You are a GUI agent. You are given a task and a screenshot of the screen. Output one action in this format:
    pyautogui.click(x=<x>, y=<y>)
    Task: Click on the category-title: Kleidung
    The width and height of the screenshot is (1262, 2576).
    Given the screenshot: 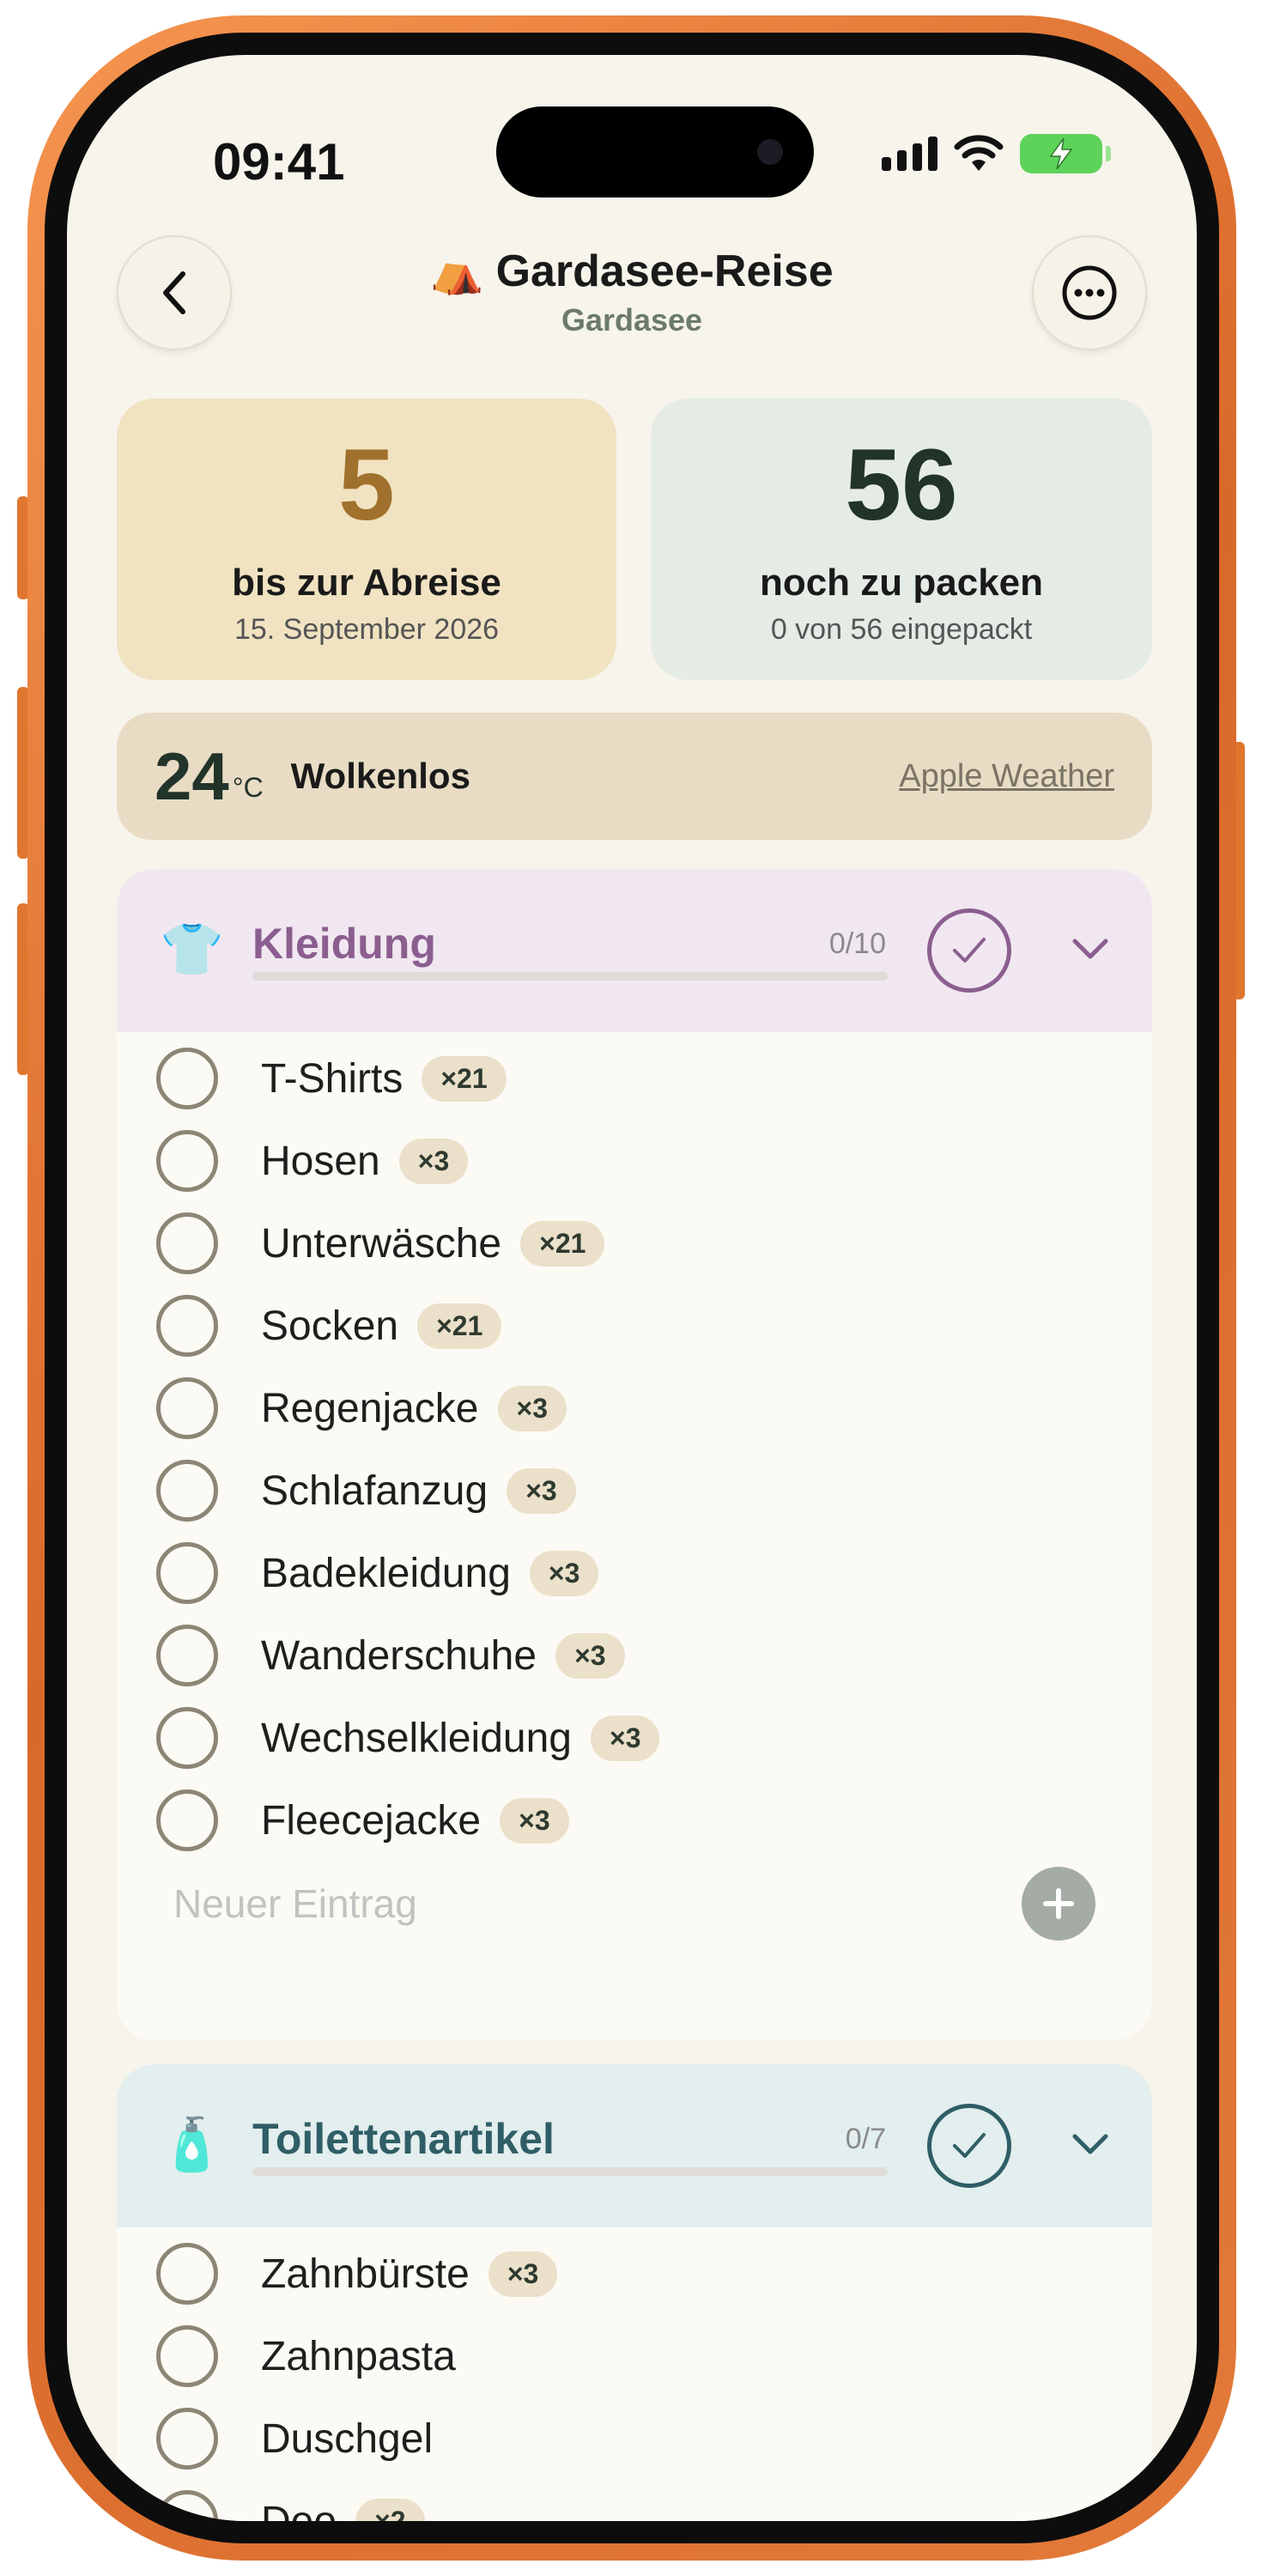 What is the action you would take?
    pyautogui.click(x=344, y=944)
    